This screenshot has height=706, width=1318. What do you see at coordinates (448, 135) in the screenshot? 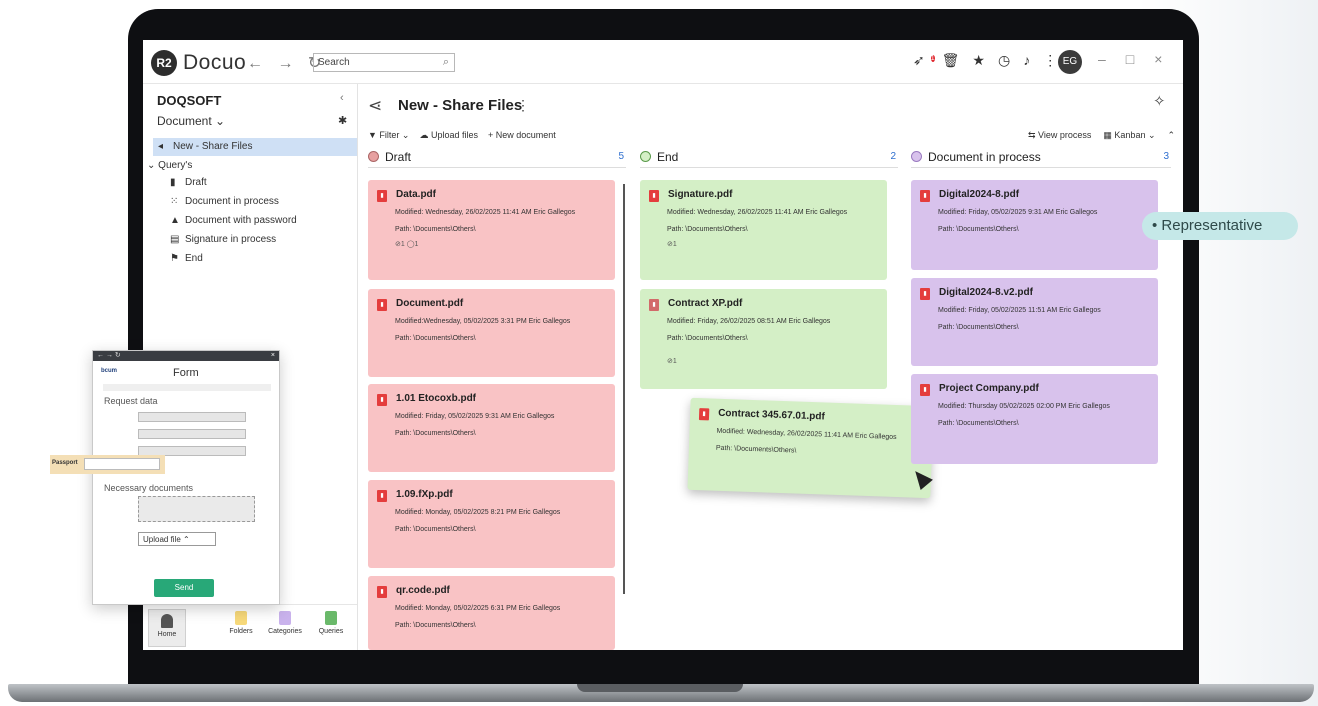
I see `upload-files-button: ☁ Upload files` at bounding box center [448, 135].